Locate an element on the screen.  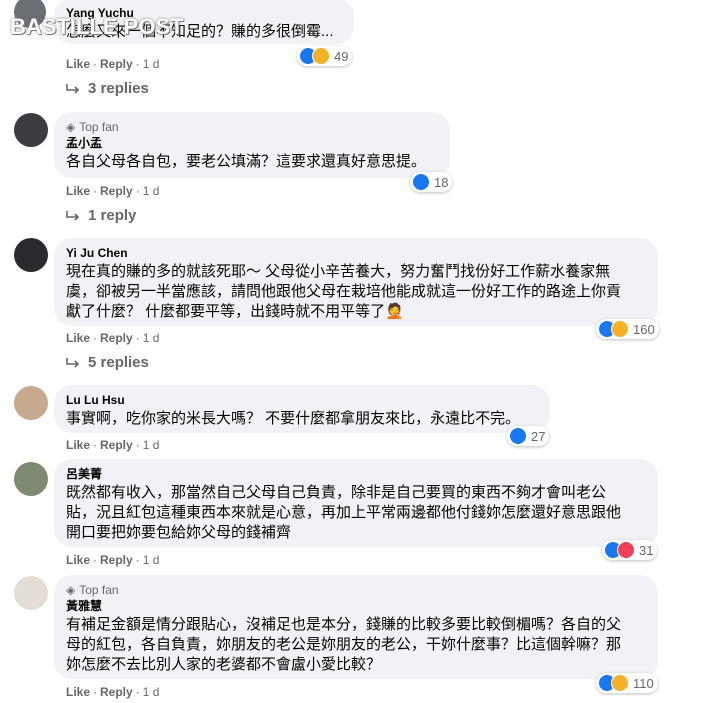
commenter-name: Lu Lu Hsu is located at coordinates (302, 400).